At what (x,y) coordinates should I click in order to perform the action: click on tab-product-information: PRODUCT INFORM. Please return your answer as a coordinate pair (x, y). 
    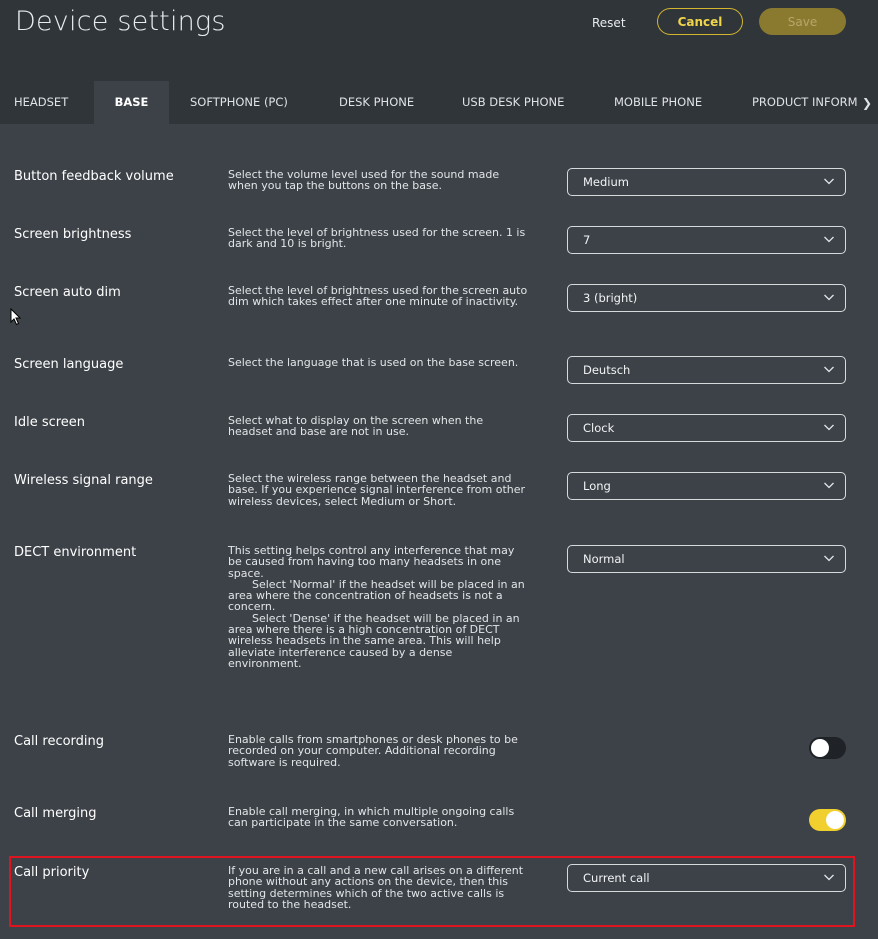
    Looking at the image, I should click on (806, 102).